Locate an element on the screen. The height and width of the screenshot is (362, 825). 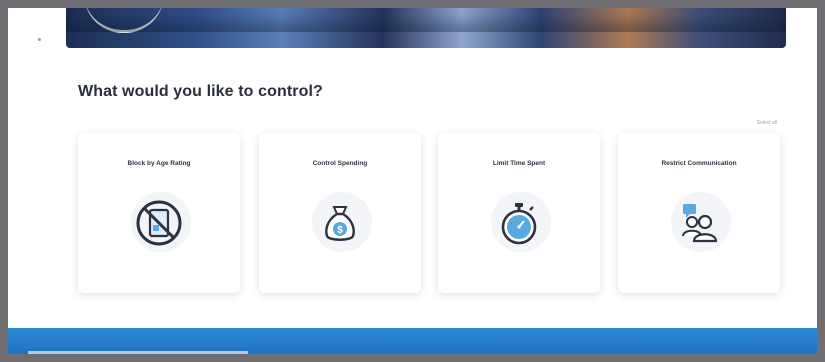
card-block-by-age-rating: Block by Age Rating is located at coordinates (159, 213).